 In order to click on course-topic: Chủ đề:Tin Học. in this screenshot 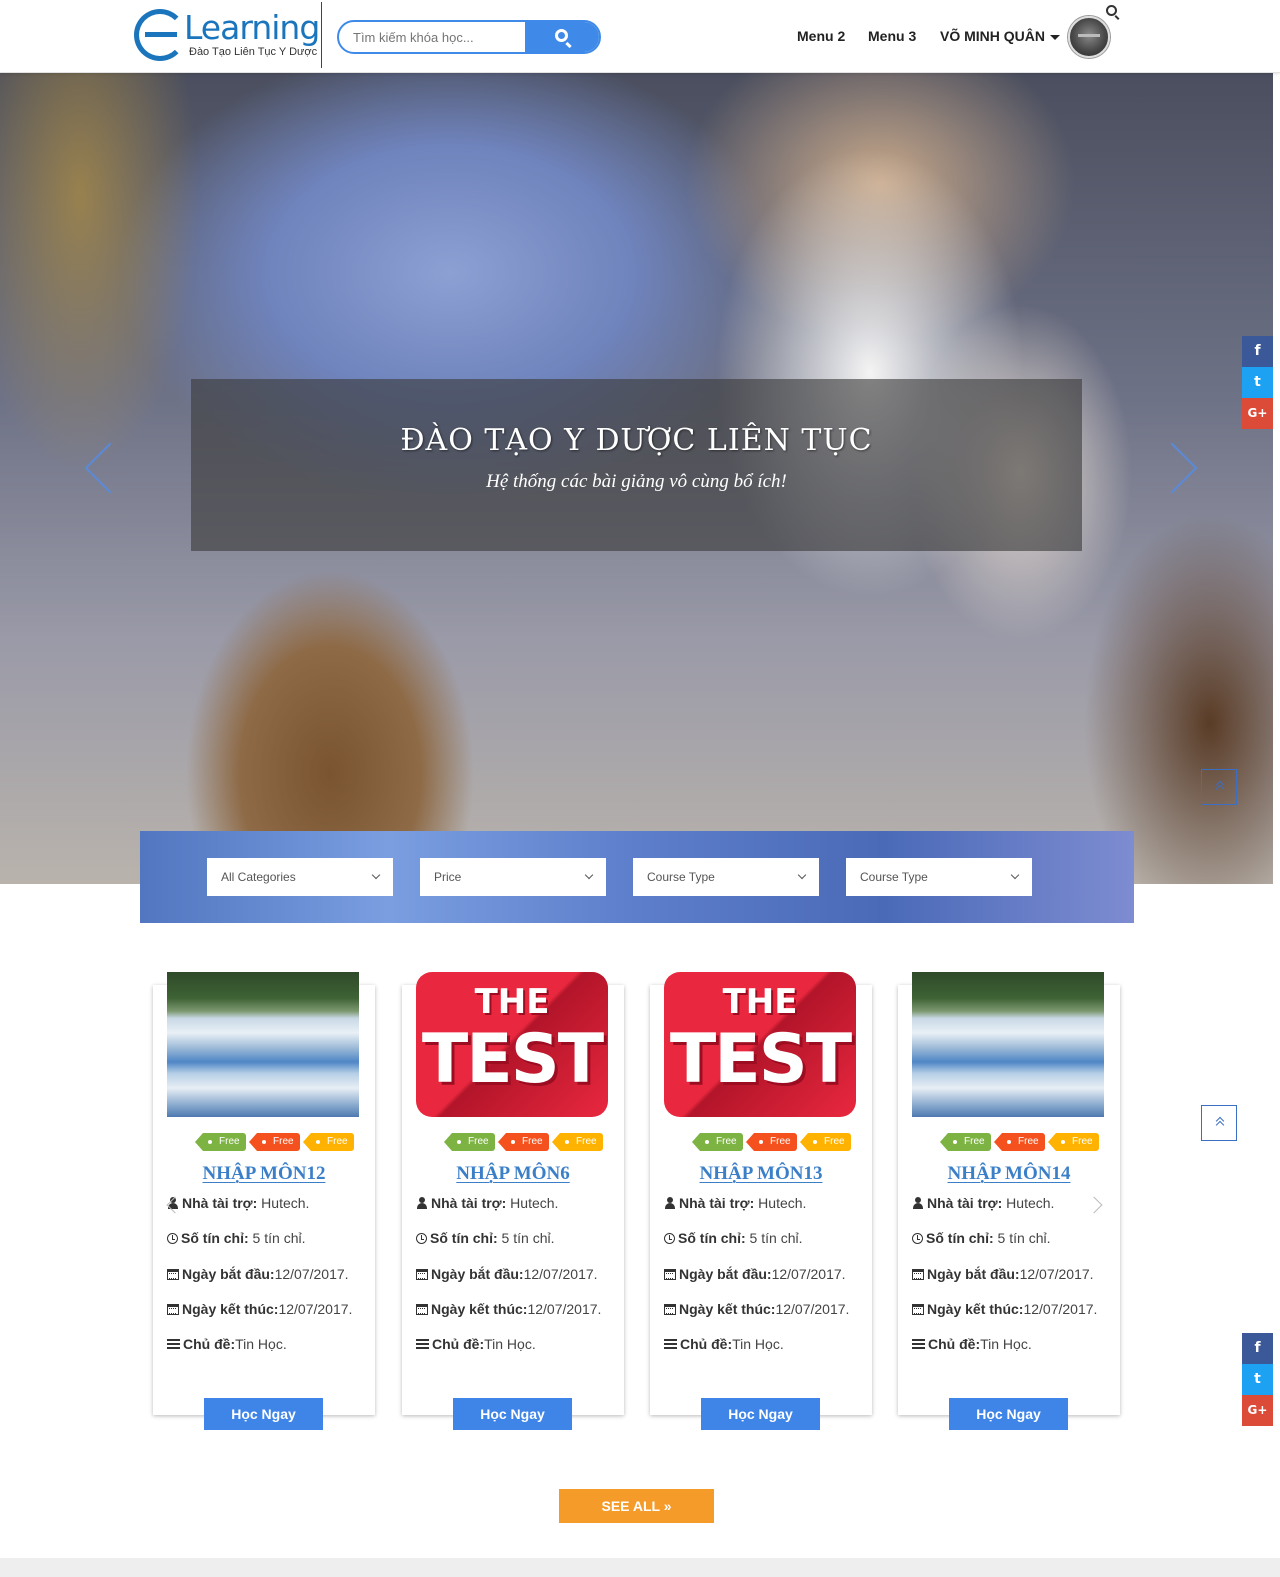, I will do `click(476, 1344)`.